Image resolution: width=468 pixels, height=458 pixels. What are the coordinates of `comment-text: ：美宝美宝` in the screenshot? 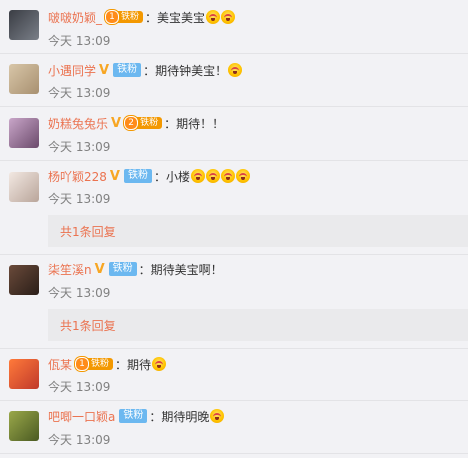 It's located at (175, 17).